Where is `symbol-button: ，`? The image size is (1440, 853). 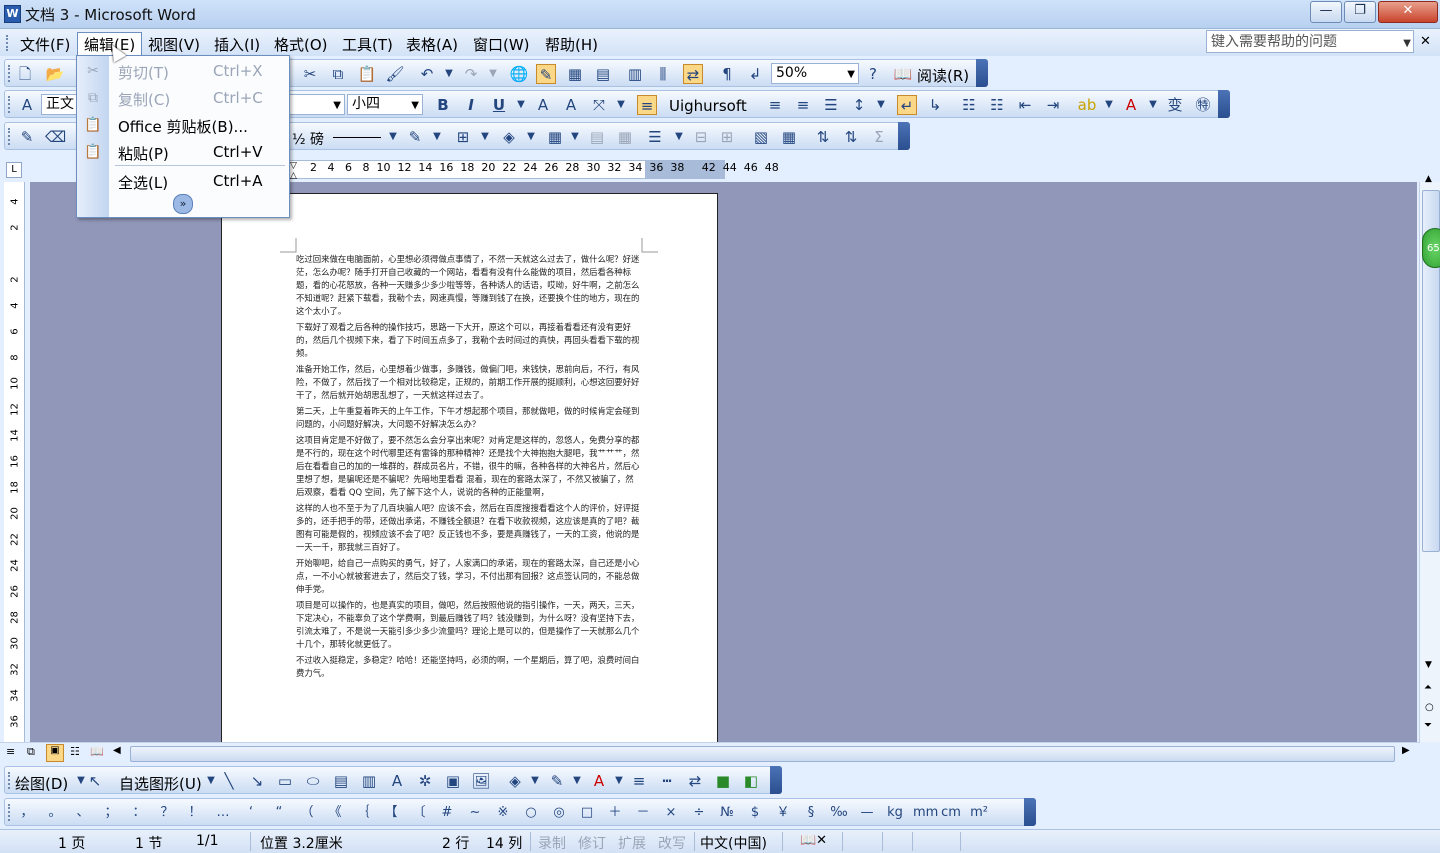 symbol-button: ， is located at coordinates (27, 813).